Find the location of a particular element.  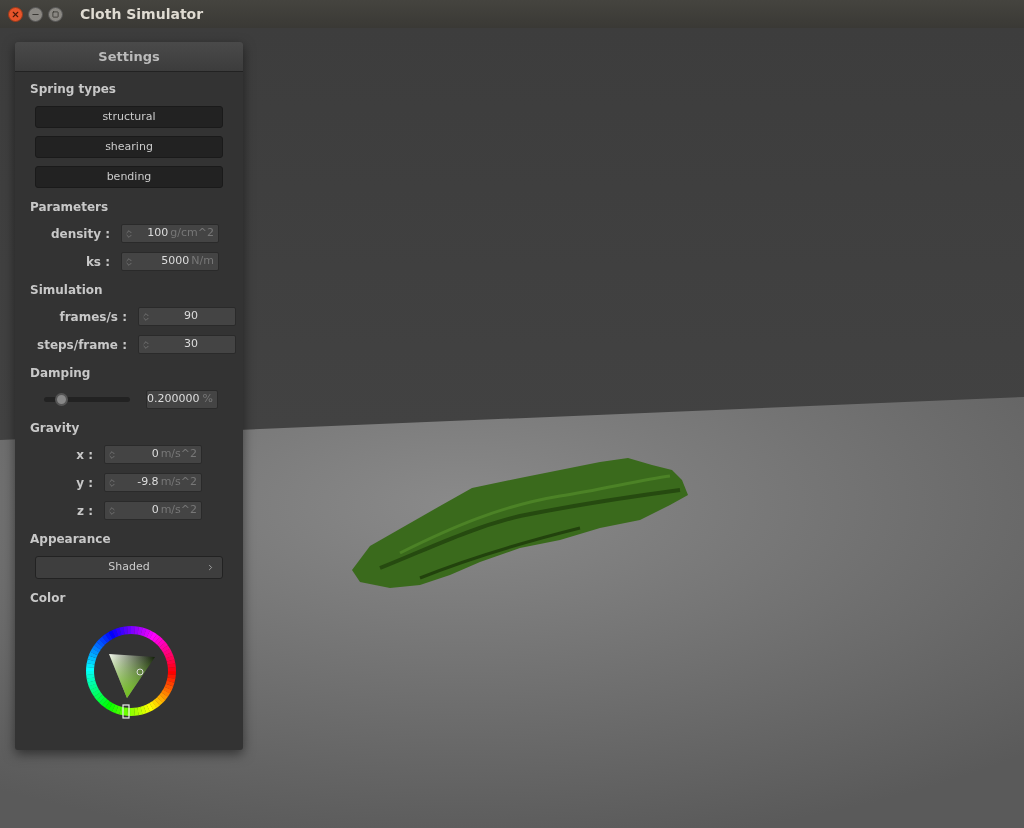

section-heading: Damping is located at coordinates (60, 373).